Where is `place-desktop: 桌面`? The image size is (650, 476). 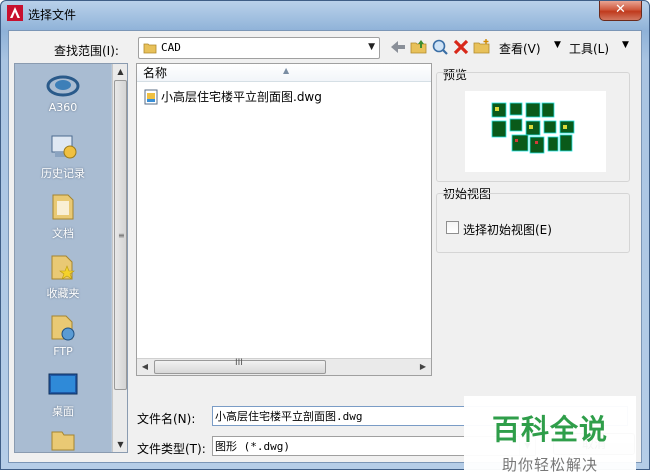 place-desktop: 桌面 is located at coordinates (63, 394).